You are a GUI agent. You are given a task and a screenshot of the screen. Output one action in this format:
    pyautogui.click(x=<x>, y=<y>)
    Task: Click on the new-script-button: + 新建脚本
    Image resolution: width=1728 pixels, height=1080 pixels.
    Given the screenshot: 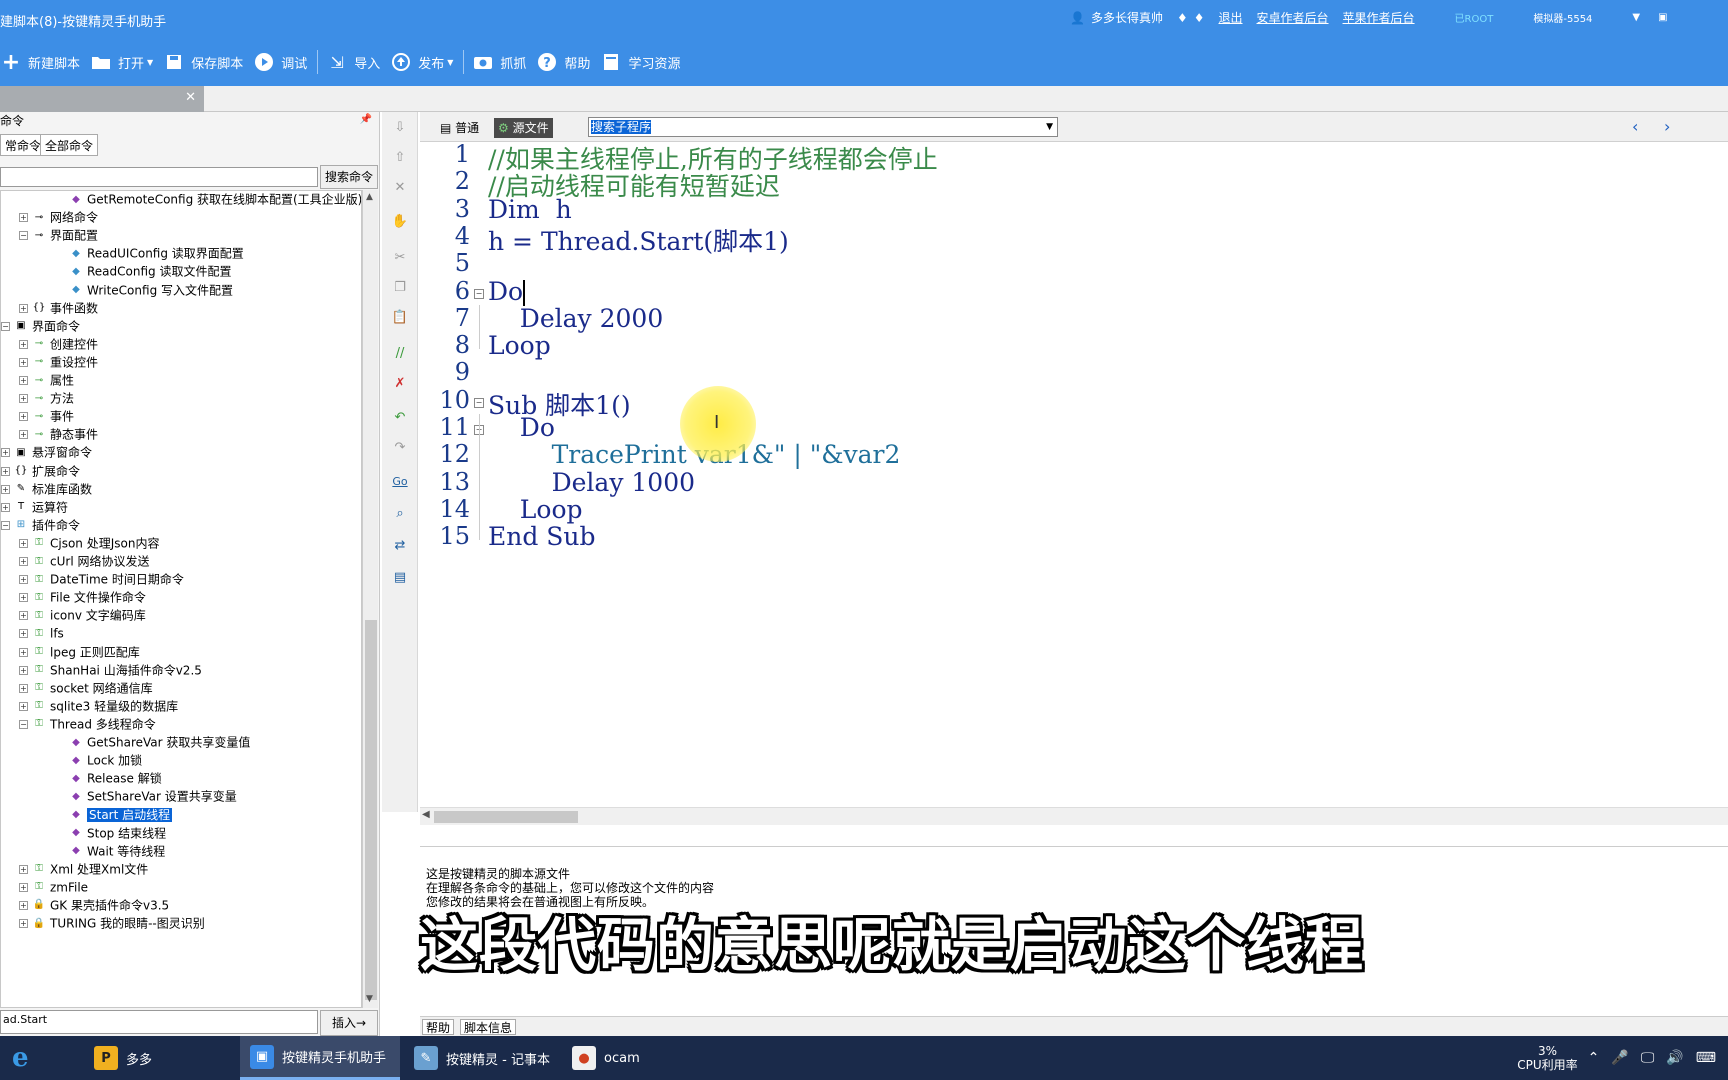 What is the action you would take?
    pyautogui.click(x=45, y=62)
    